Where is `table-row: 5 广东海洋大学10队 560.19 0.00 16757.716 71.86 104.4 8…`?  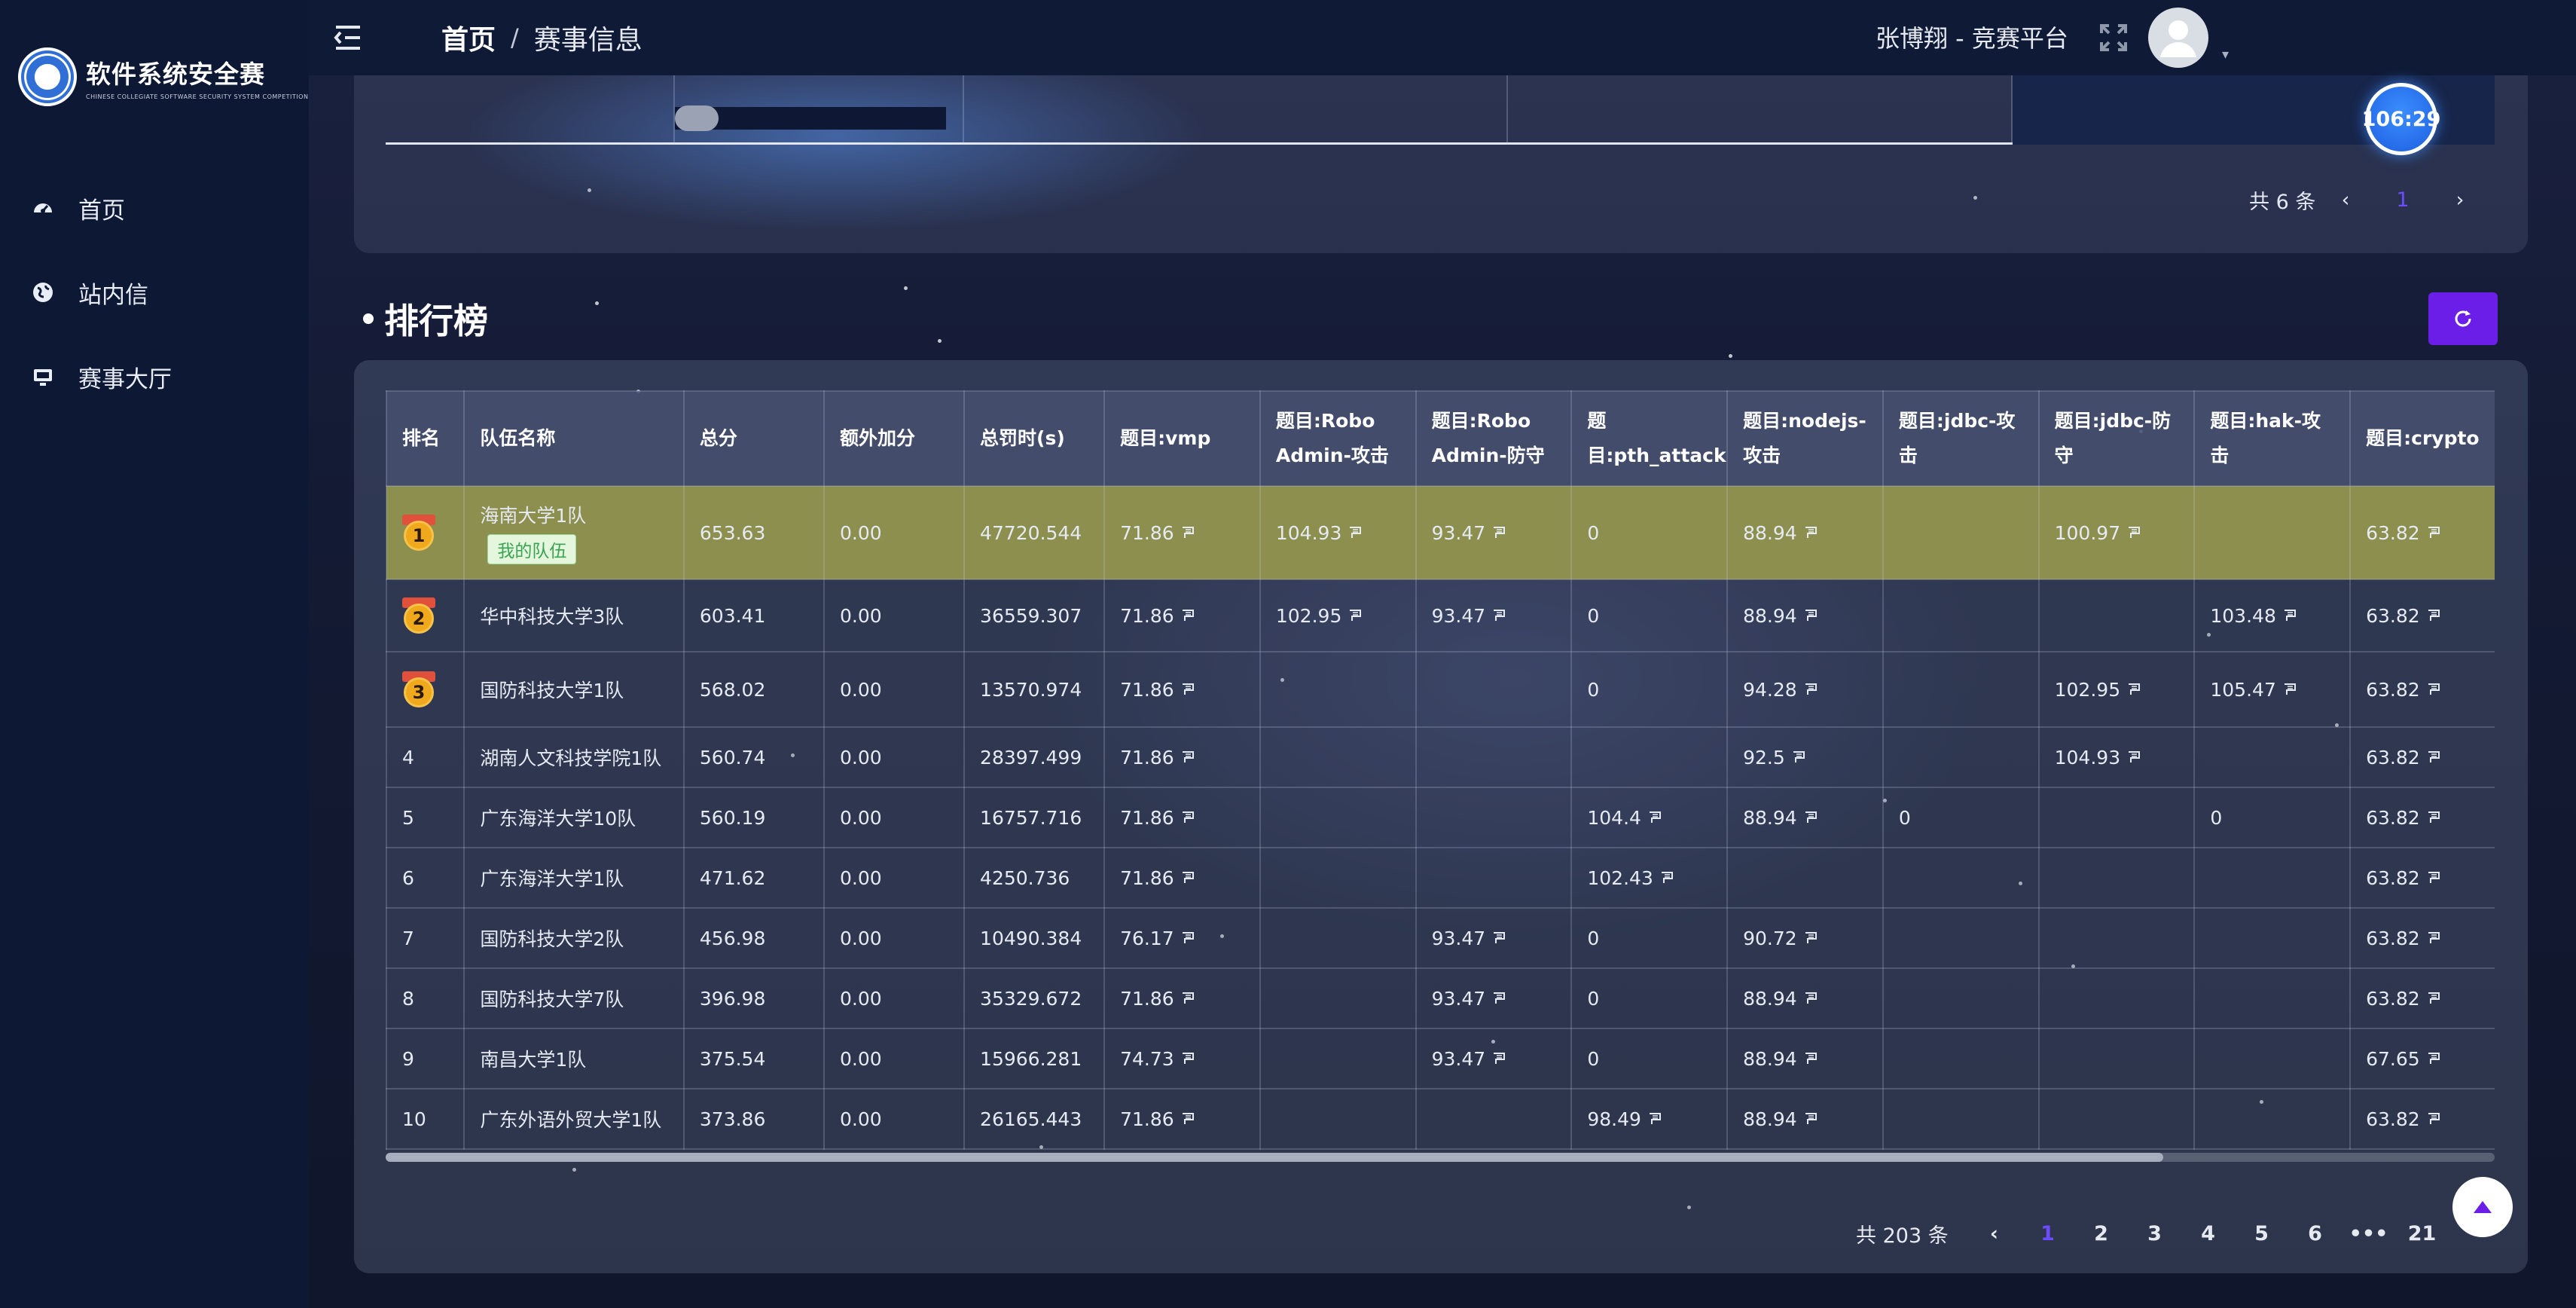
table-row: 5 广东海洋大学10队 560.19 0.00 16757.716 71.86 104.4 8… is located at coordinates (1441, 817).